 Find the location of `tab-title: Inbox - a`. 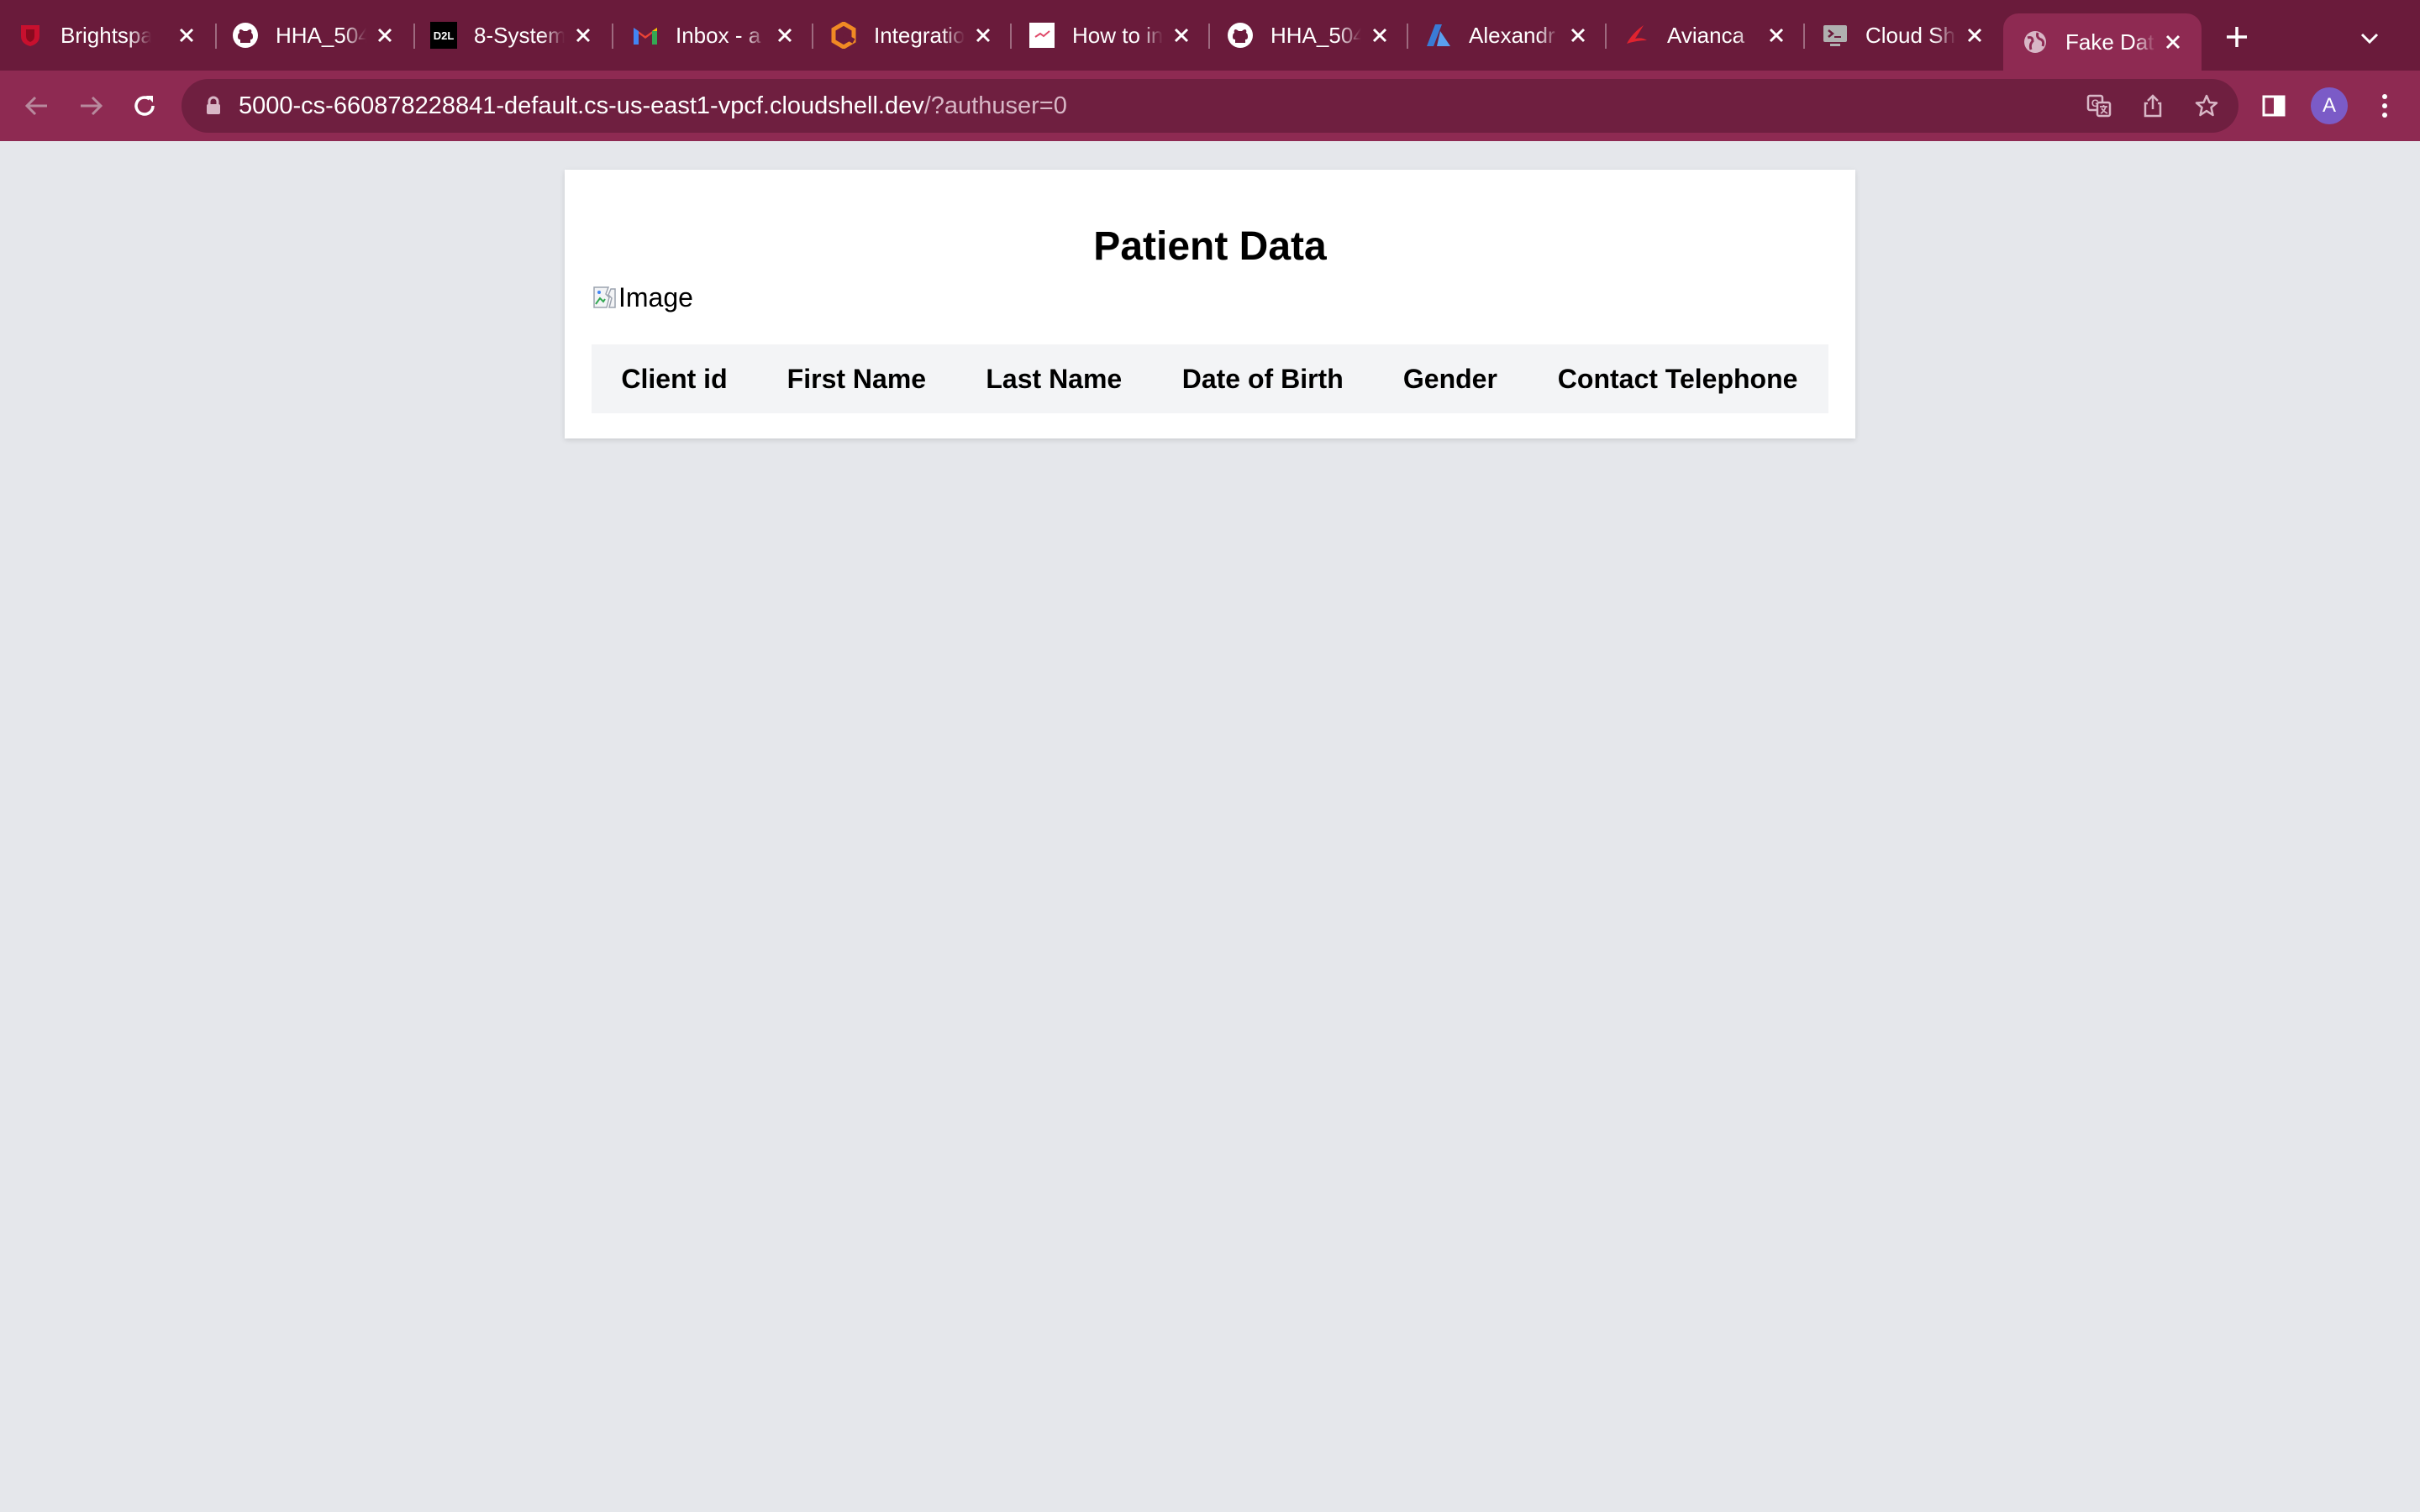

tab-title: Inbox - a is located at coordinates (719, 35).